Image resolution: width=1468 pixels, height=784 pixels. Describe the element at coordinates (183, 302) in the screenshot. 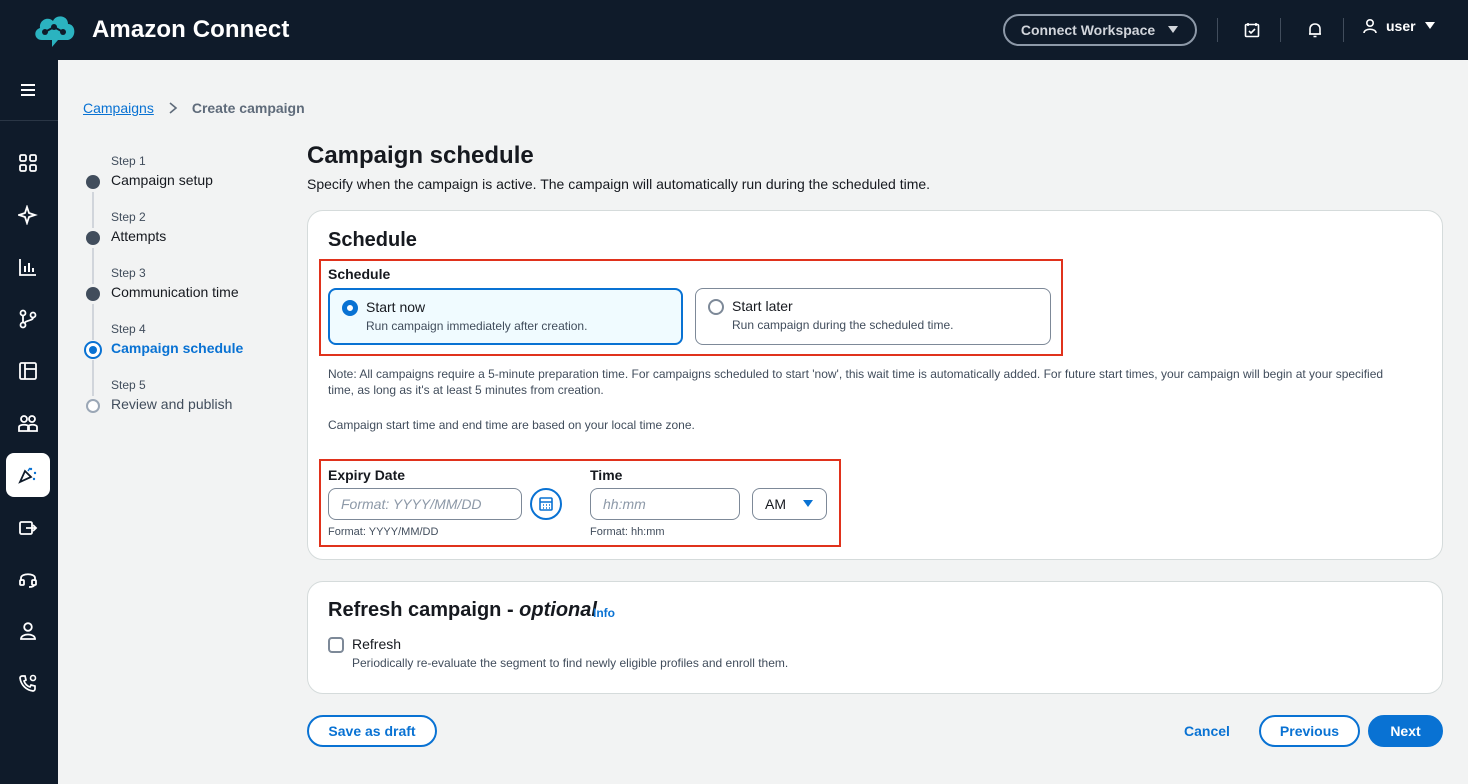

I see `wizard-step-3: Step 3 Communication time` at that location.